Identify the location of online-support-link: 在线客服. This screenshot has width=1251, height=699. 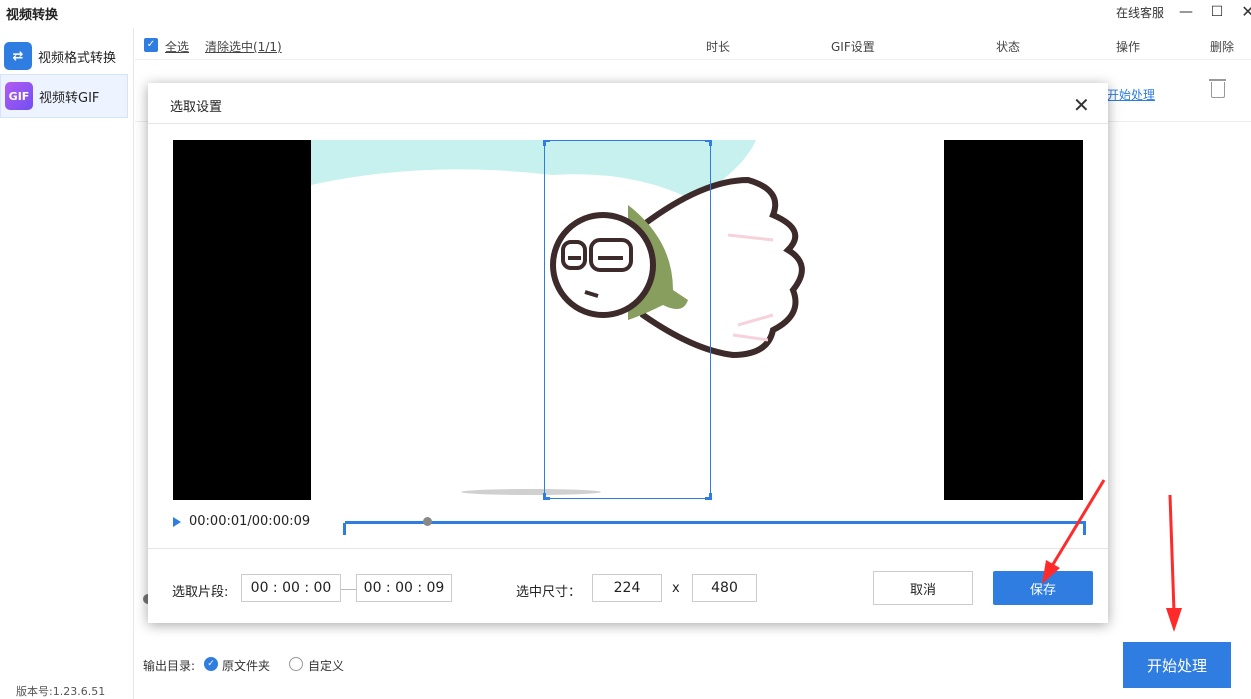
(1140, 12).